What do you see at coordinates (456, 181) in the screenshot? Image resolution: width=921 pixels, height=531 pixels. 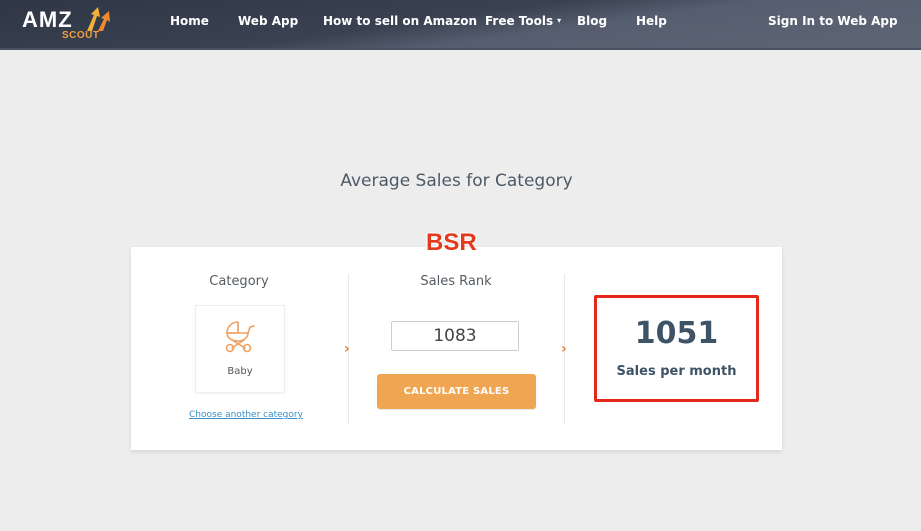 I see `page-title: Average Sales for Category` at bounding box center [456, 181].